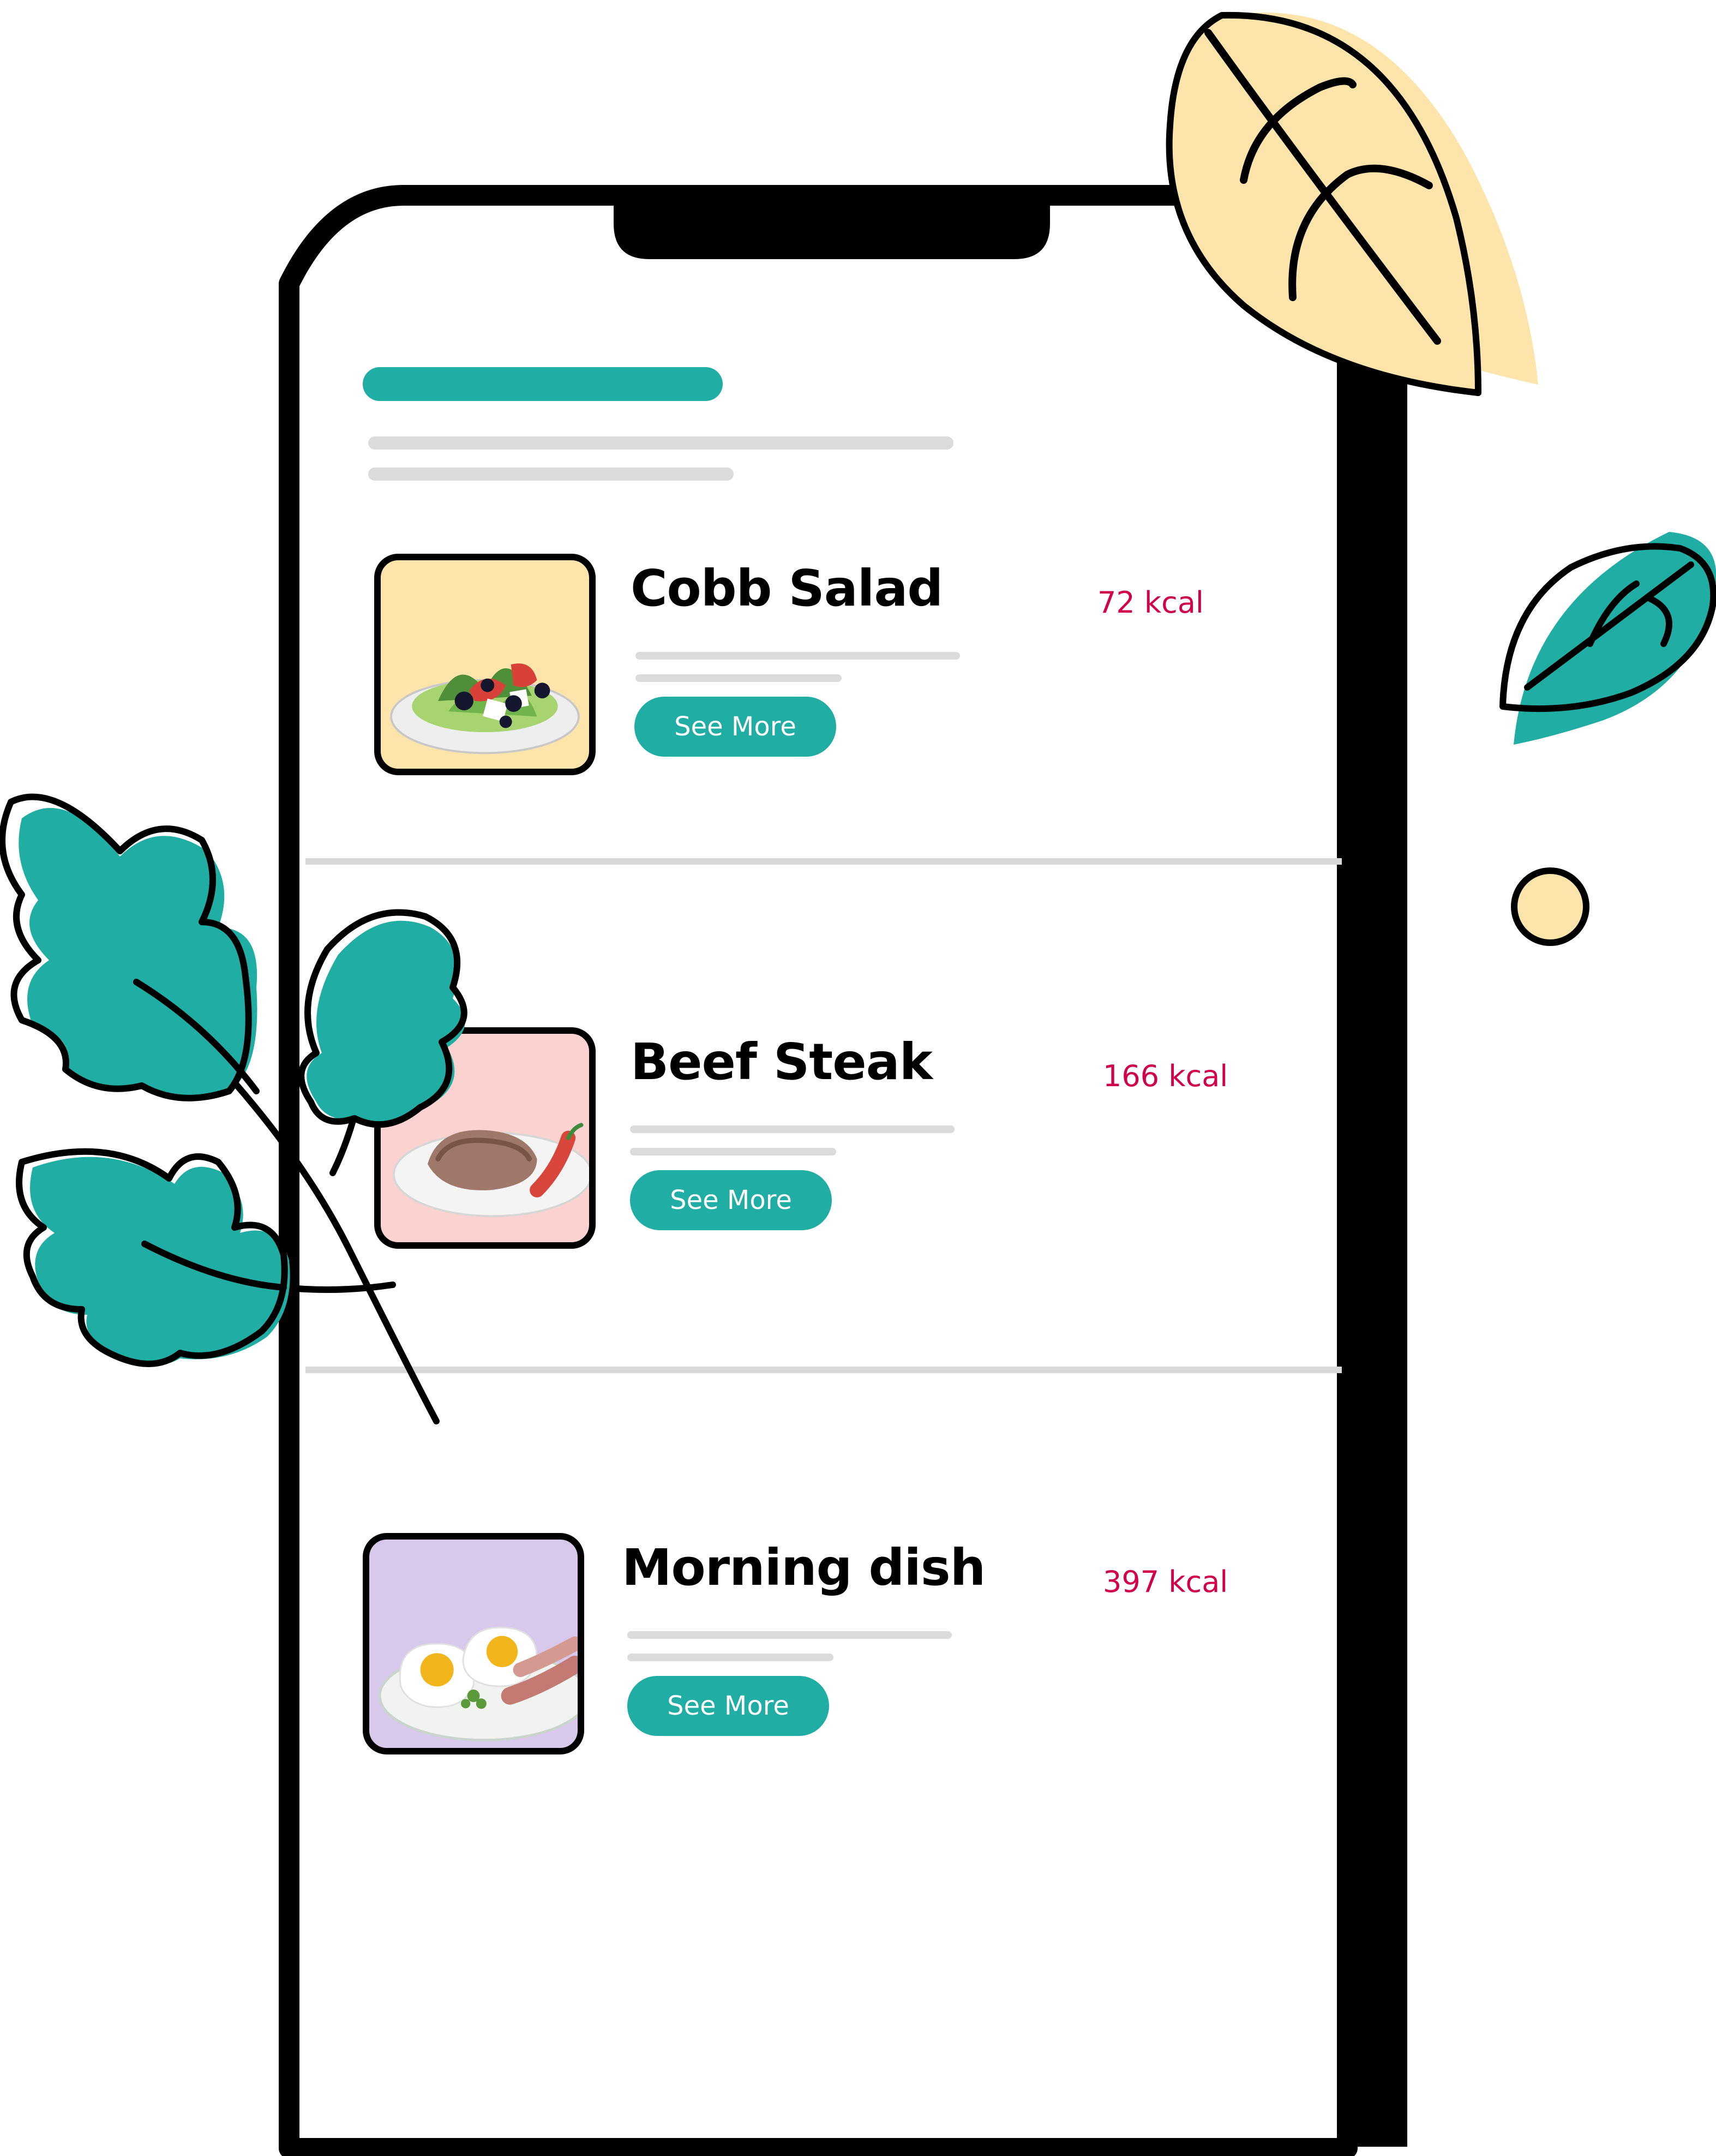  I want to click on meal-card: Cobb Salad See More 72 kcal, so click(823, 690).